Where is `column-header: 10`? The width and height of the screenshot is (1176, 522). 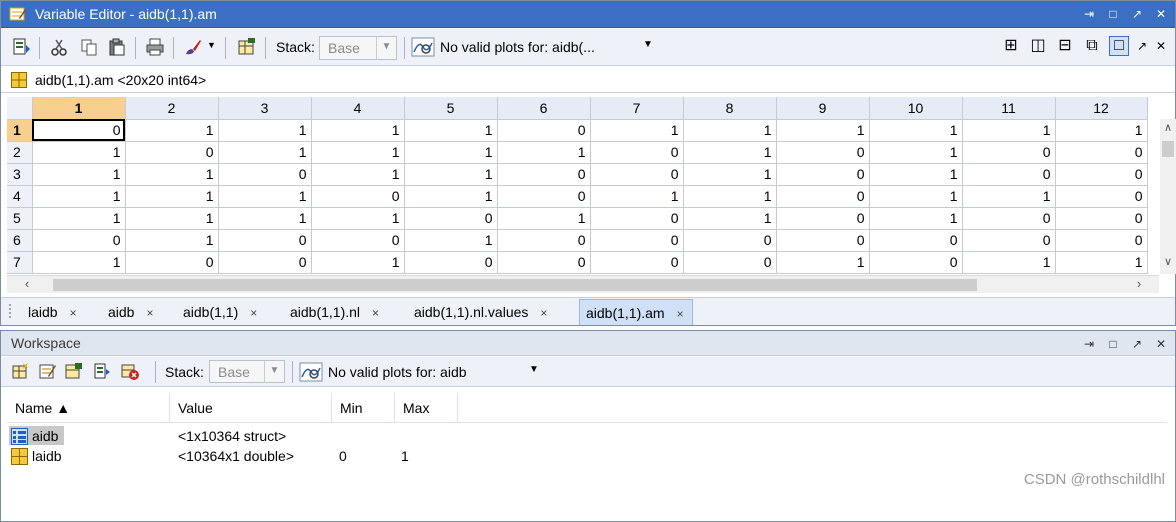
column-header: 10 is located at coordinates (916, 108).